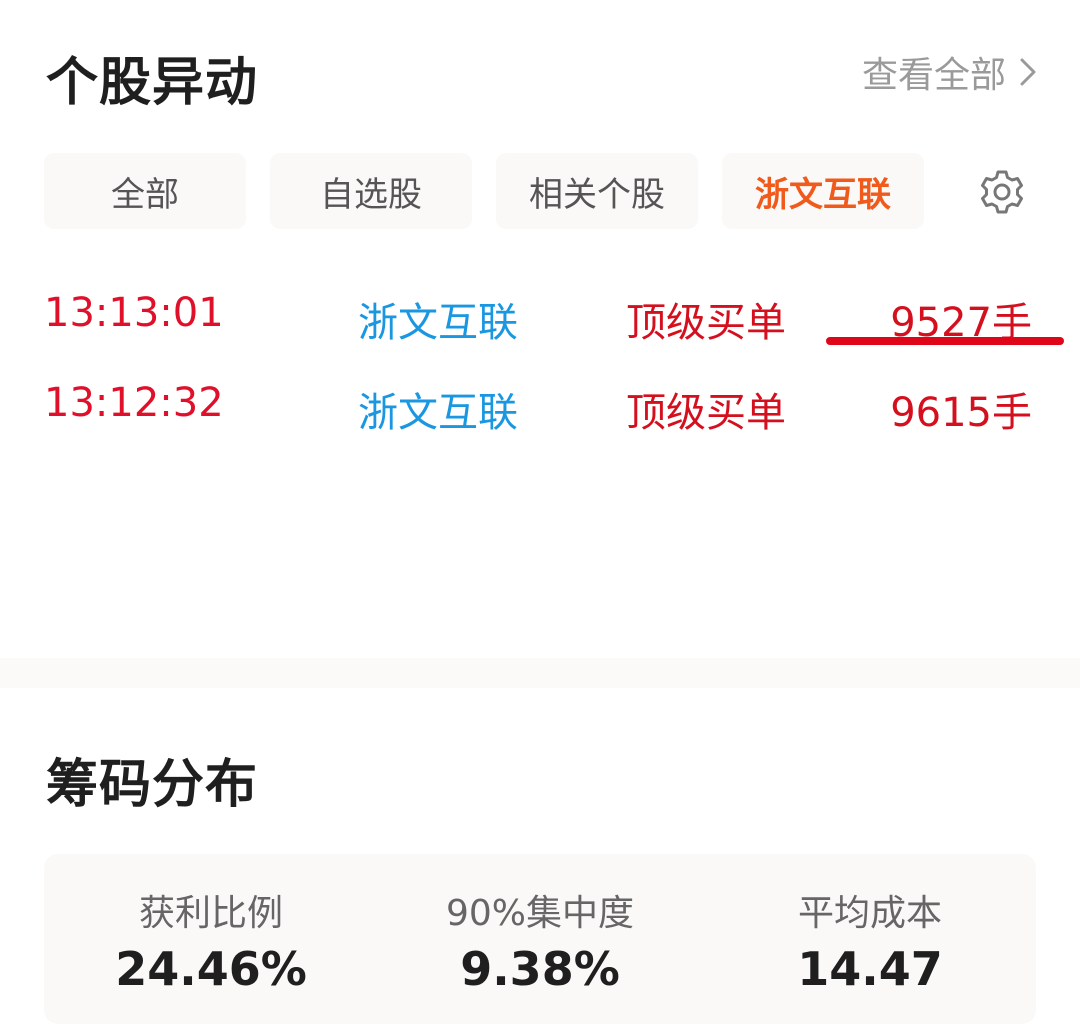 The height and width of the screenshot is (1024, 1080). What do you see at coordinates (1002, 192) in the screenshot?
I see `gear-icon` at bounding box center [1002, 192].